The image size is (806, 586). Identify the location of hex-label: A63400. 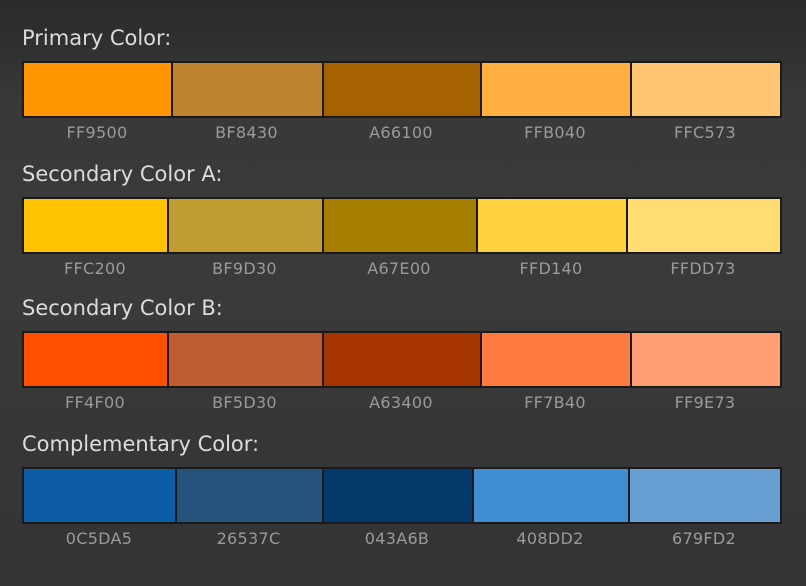
(401, 402).